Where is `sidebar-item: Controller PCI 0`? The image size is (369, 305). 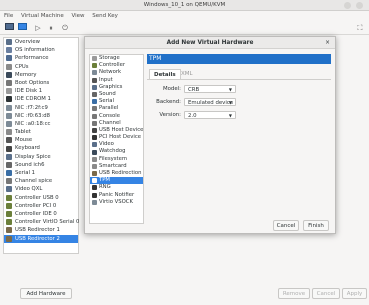 sidebar-item: Controller PCI 0 is located at coordinates (41, 206).